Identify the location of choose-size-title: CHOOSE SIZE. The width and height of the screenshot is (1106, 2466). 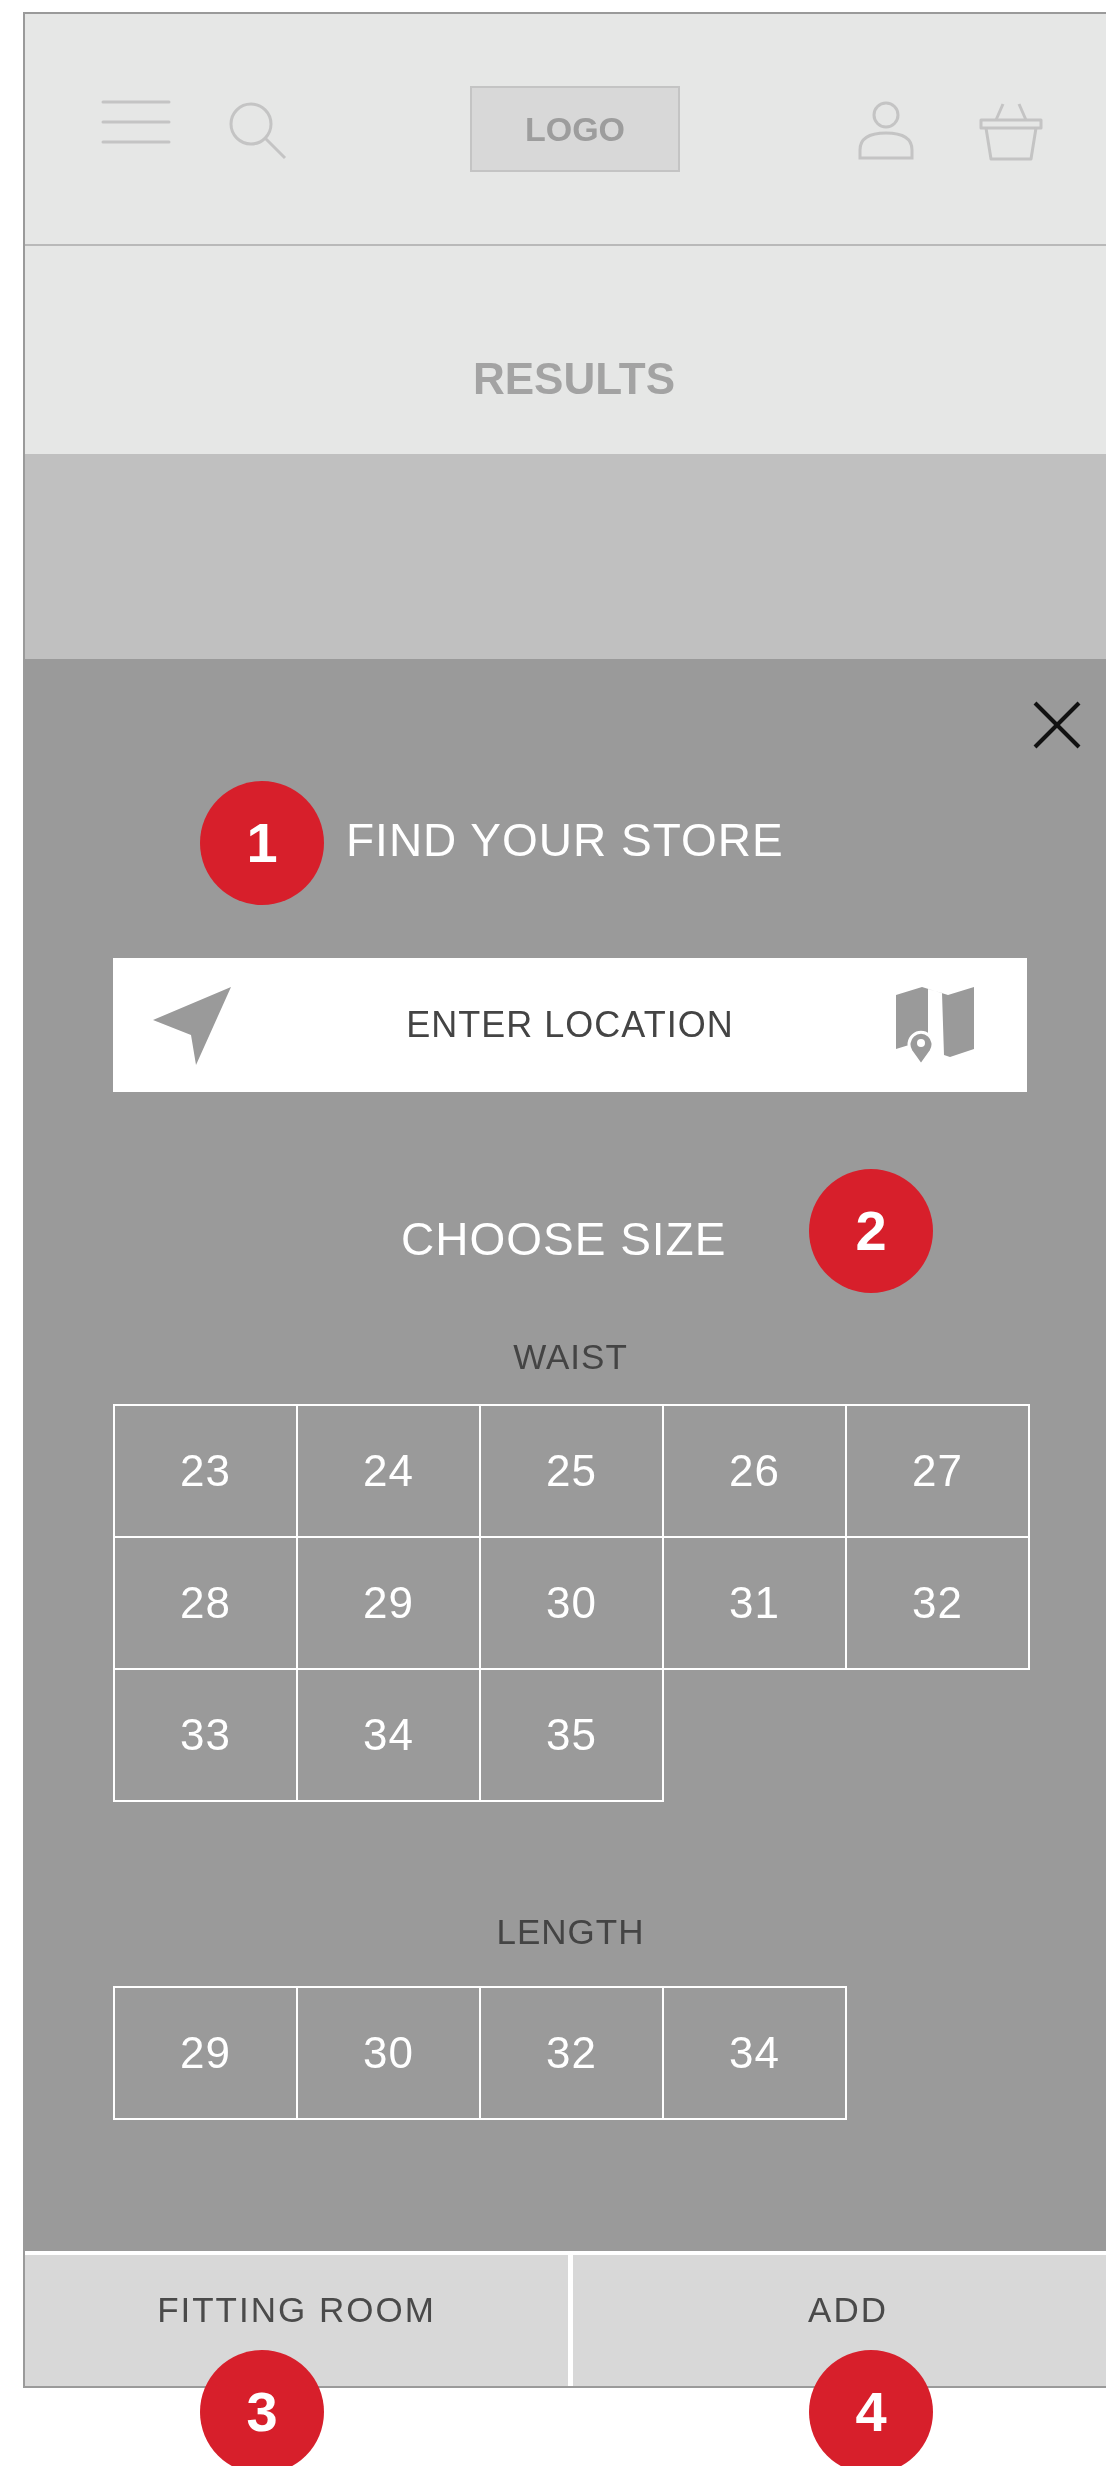
(564, 1239).